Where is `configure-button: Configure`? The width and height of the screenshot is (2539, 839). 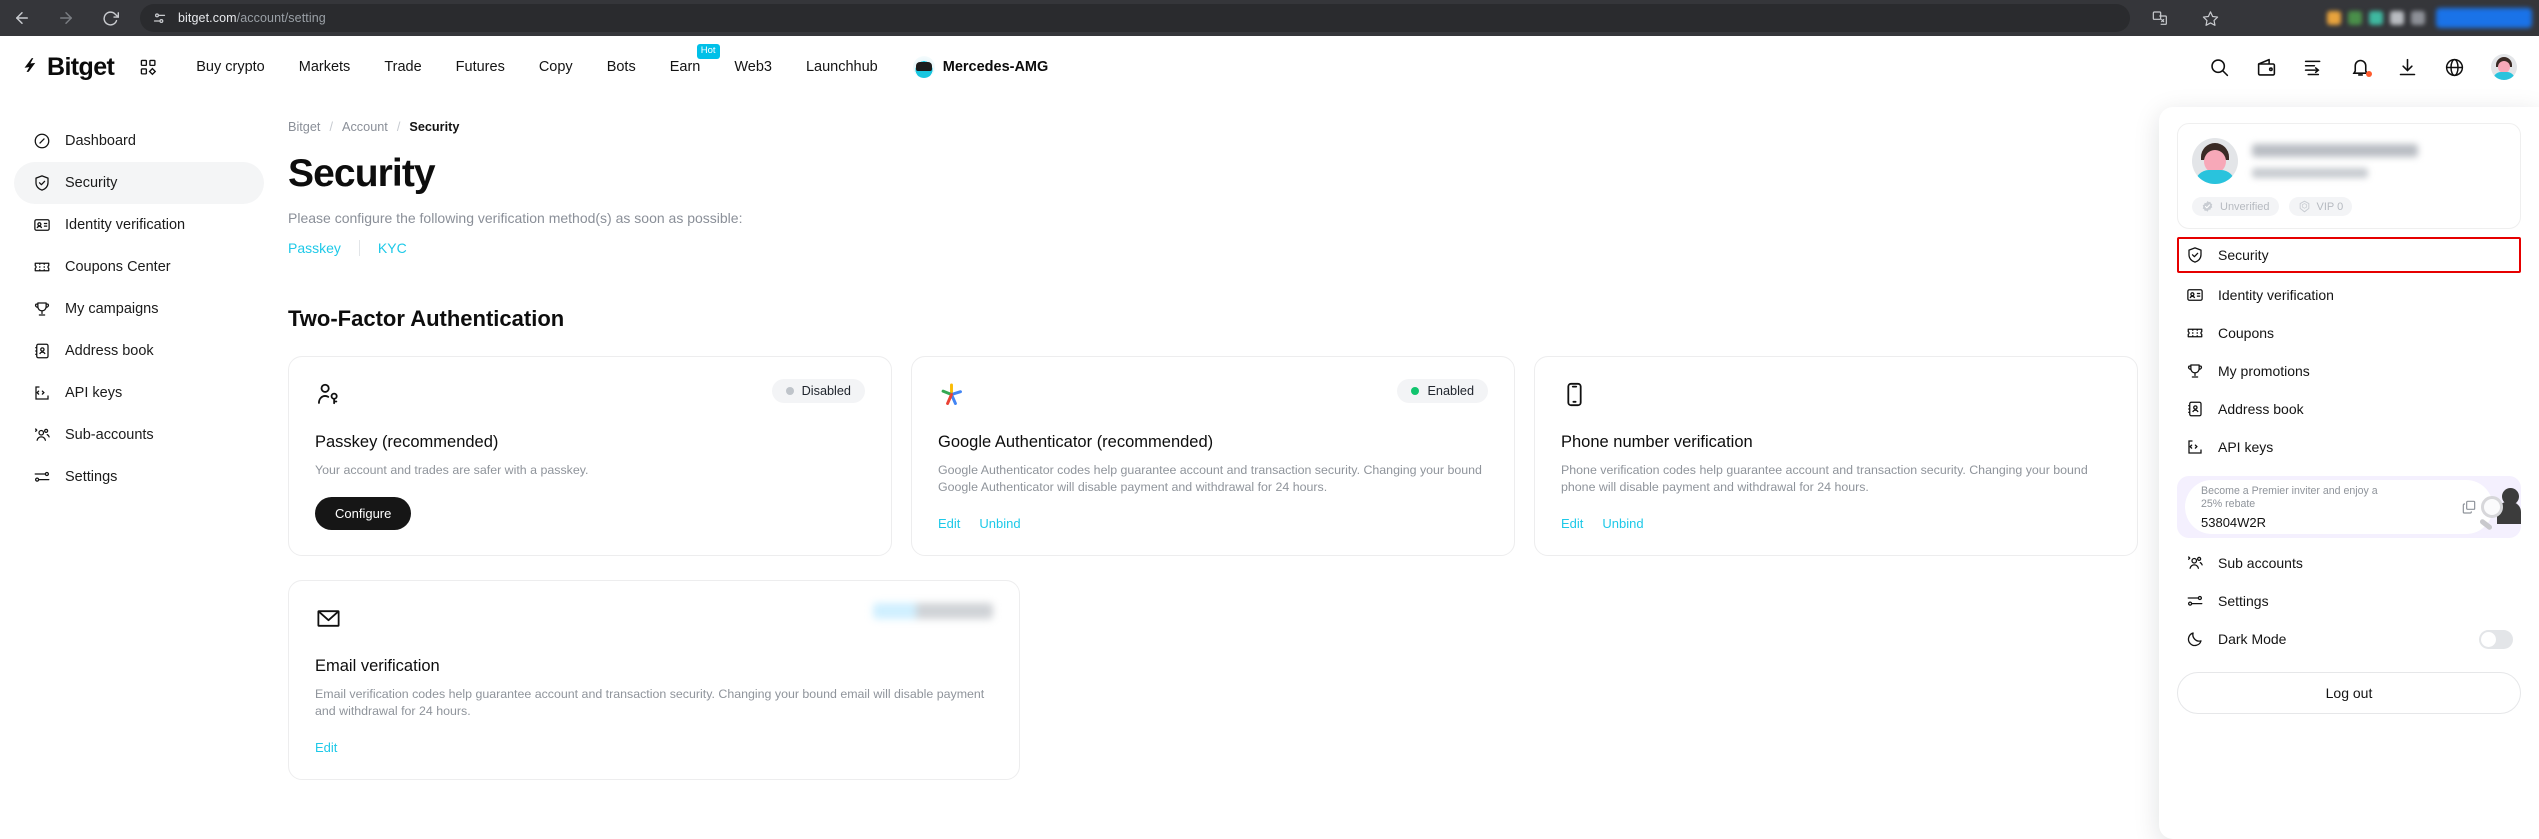 configure-button: Configure is located at coordinates (363, 513).